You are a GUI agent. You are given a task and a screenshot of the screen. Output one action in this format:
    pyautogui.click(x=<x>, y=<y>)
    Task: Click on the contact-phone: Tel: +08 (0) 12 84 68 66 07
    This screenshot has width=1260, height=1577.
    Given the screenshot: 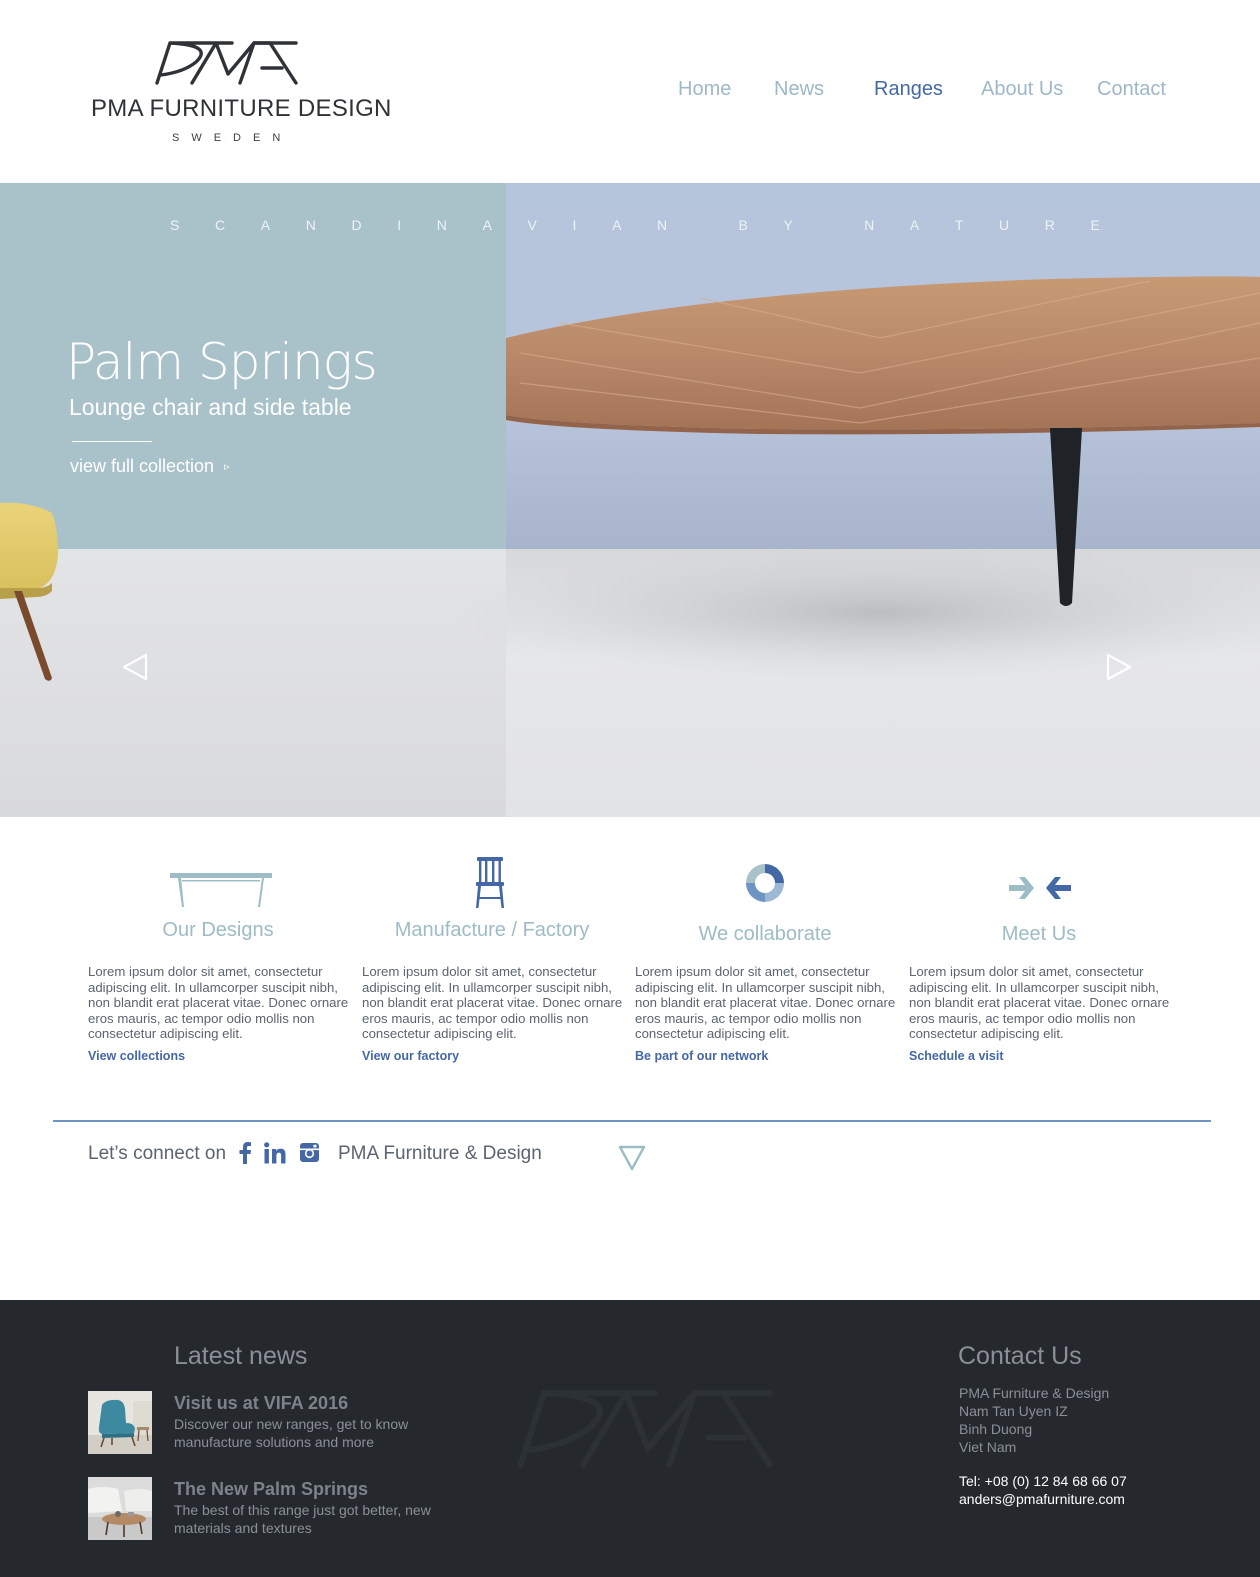 What is the action you would take?
    pyautogui.click(x=1043, y=1481)
    